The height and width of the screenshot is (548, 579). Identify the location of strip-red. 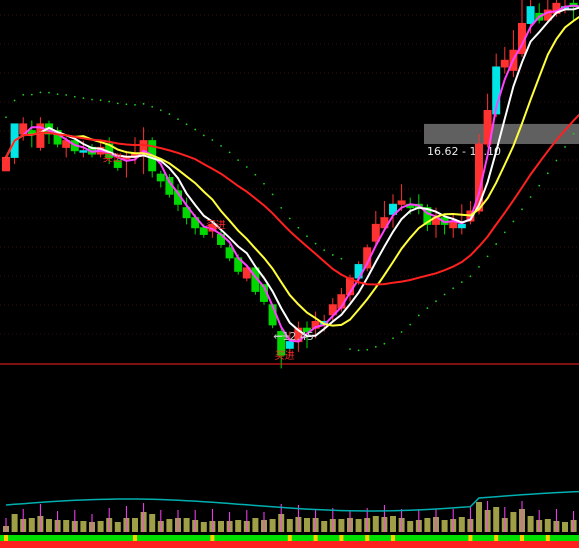
(289, 544).